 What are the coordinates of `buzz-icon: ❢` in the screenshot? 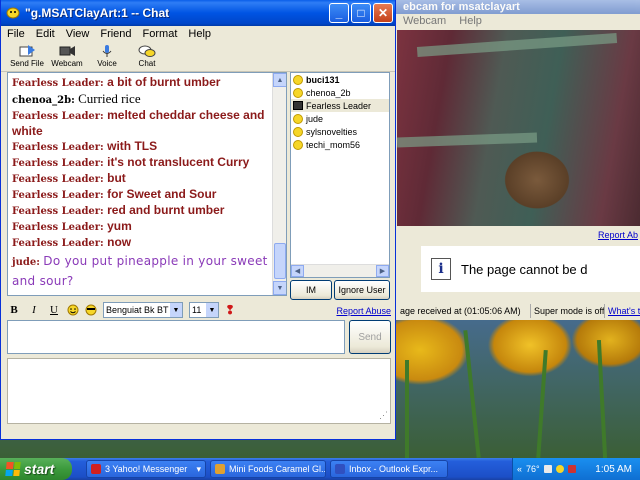 It's located at (230, 310).